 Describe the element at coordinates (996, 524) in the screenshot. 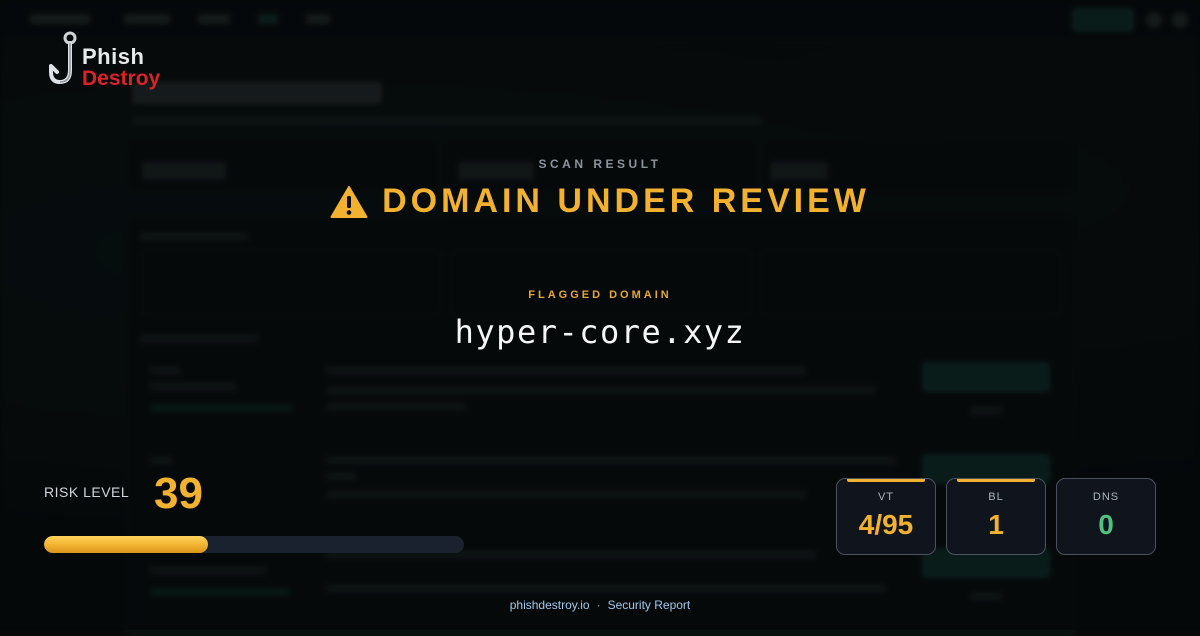

I see `stat-value: 1` at that location.